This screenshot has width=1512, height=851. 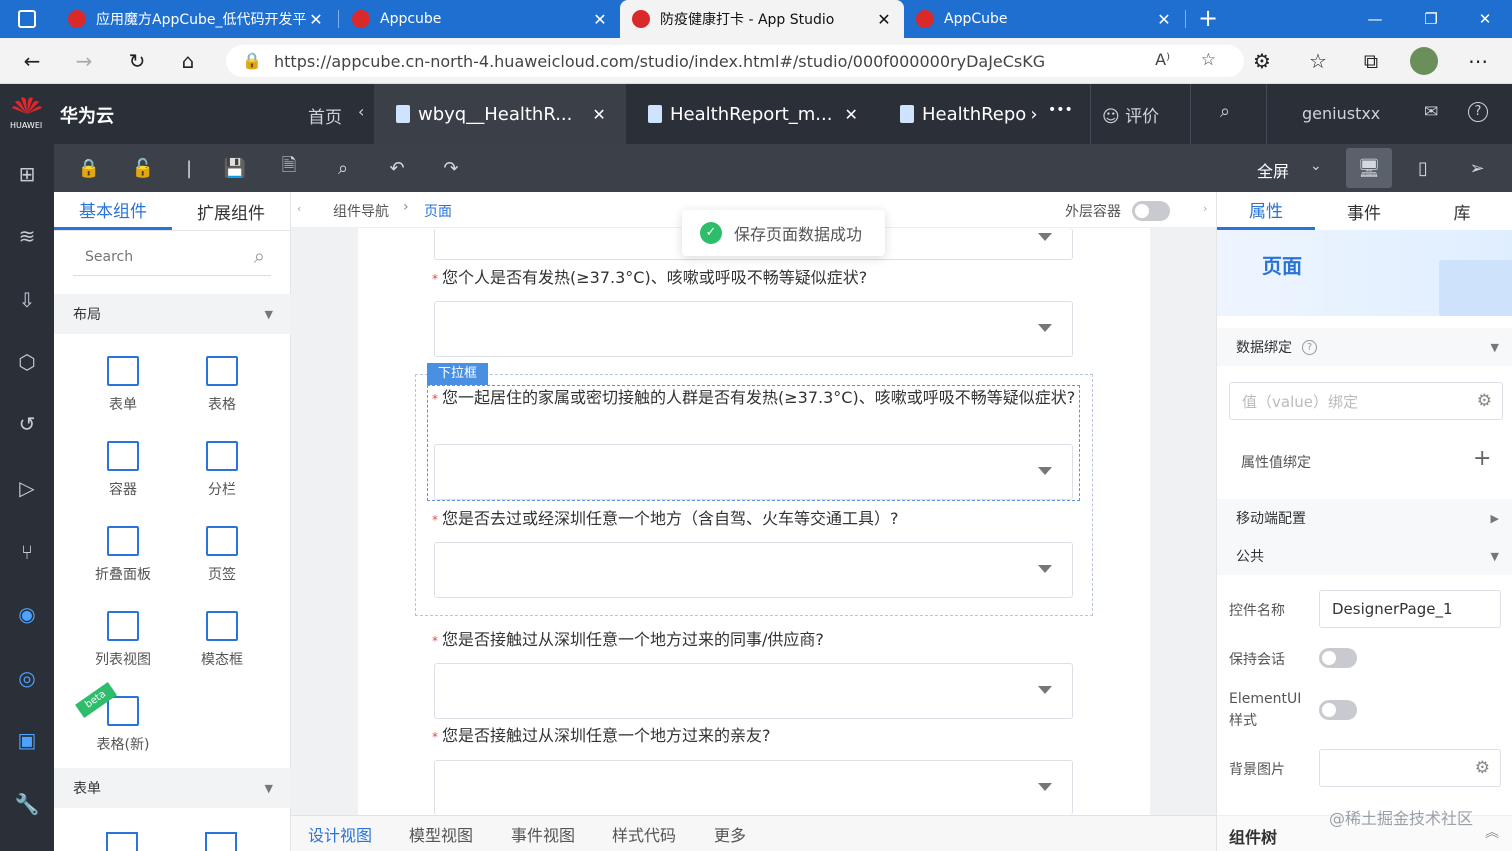 I want to click on component-form: 表单, so click(x=123, y=385).